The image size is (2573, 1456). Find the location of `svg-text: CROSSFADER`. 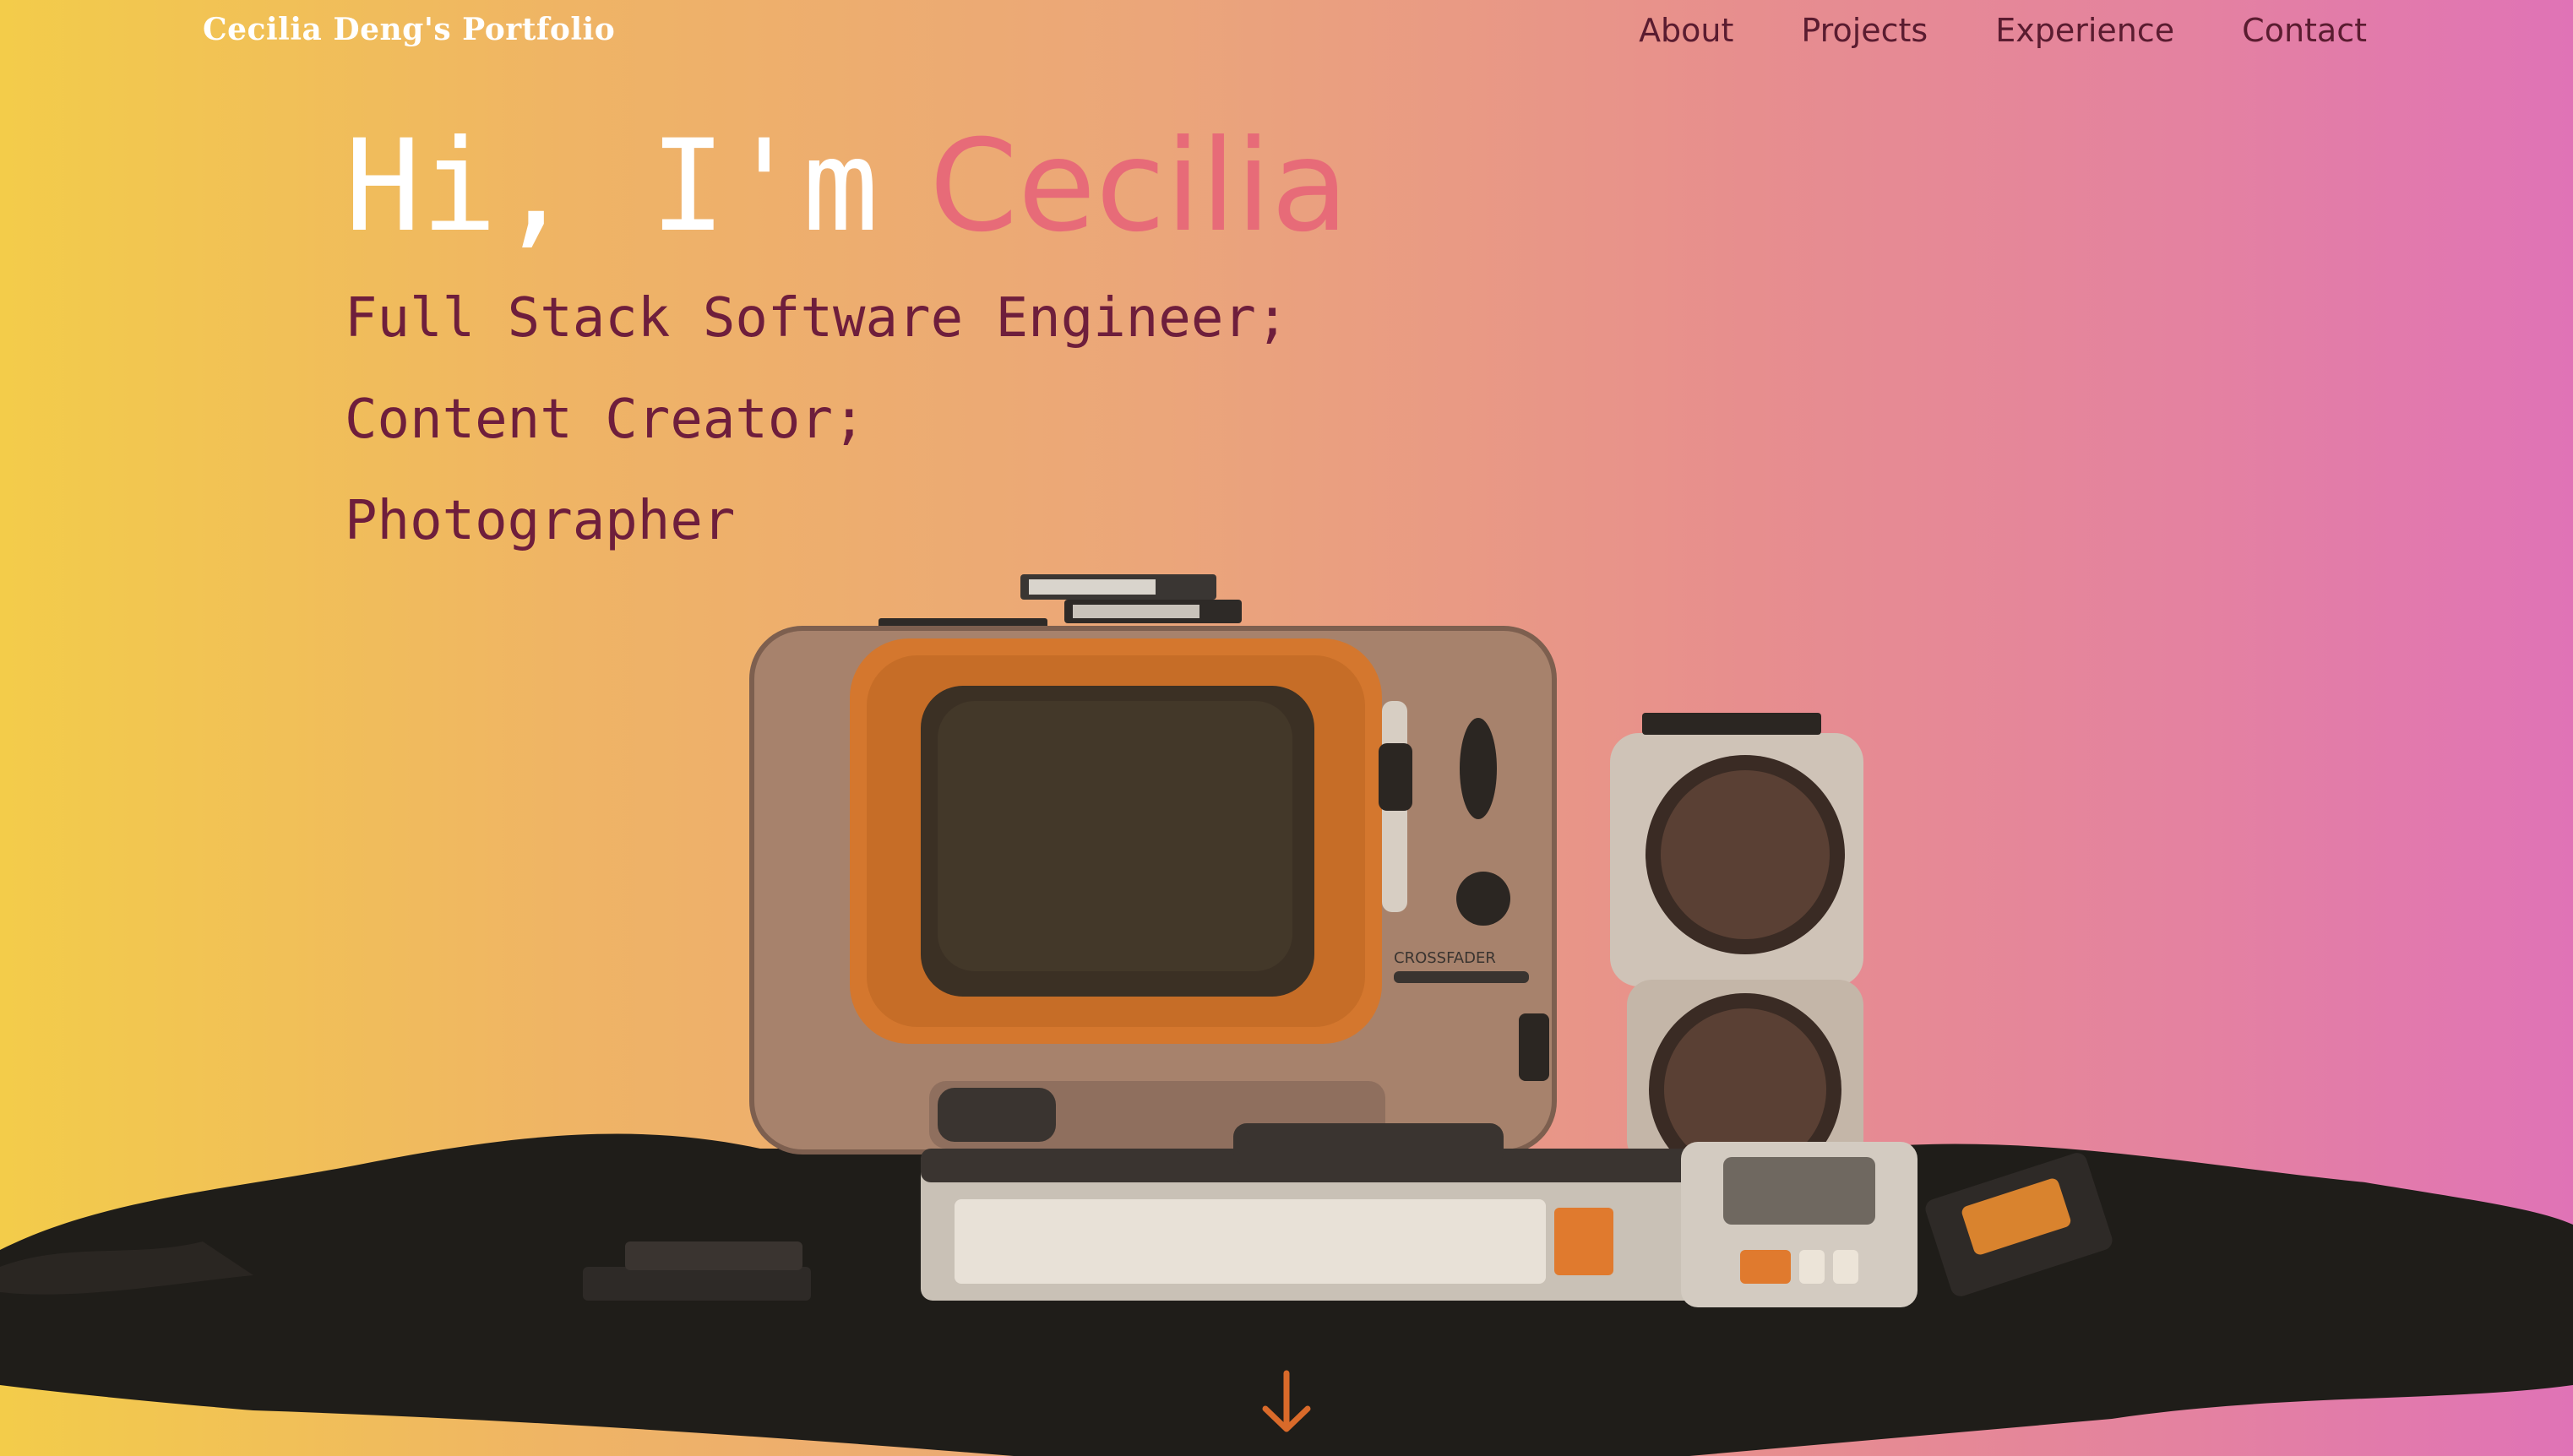

svg-text: CROSSFADER is located at coordinates (1445, 958).